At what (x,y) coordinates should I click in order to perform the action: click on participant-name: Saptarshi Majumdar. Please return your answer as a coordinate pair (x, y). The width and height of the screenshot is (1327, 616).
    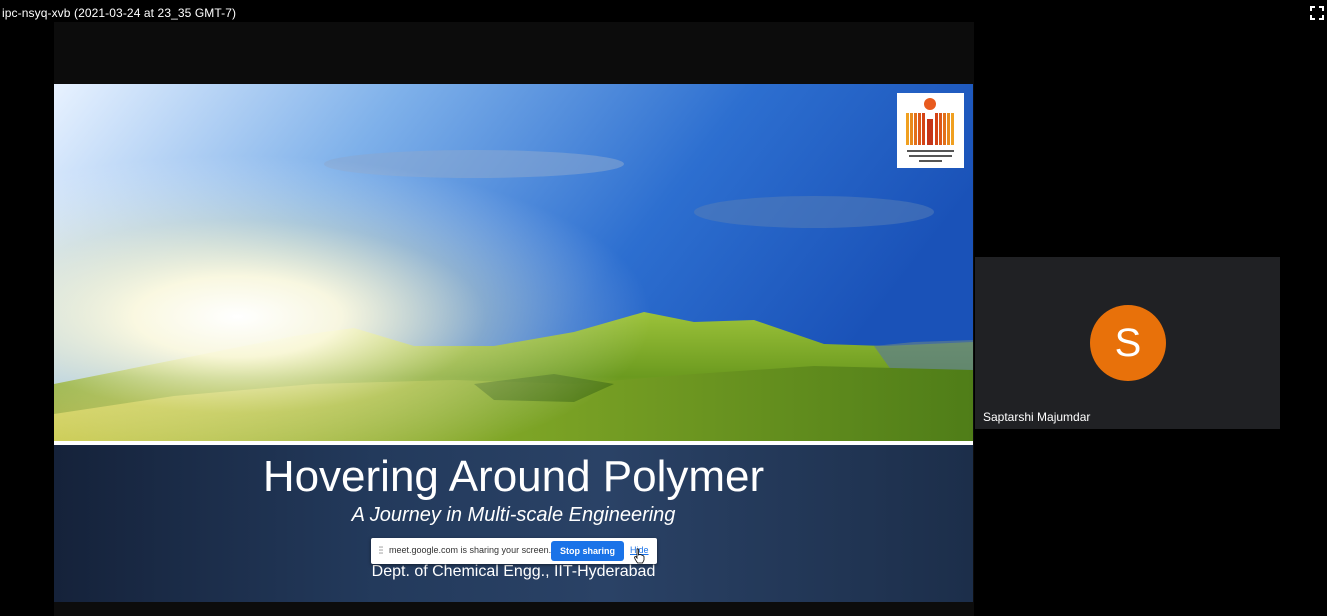
    Looking at the image, I should click on (1037, 417).